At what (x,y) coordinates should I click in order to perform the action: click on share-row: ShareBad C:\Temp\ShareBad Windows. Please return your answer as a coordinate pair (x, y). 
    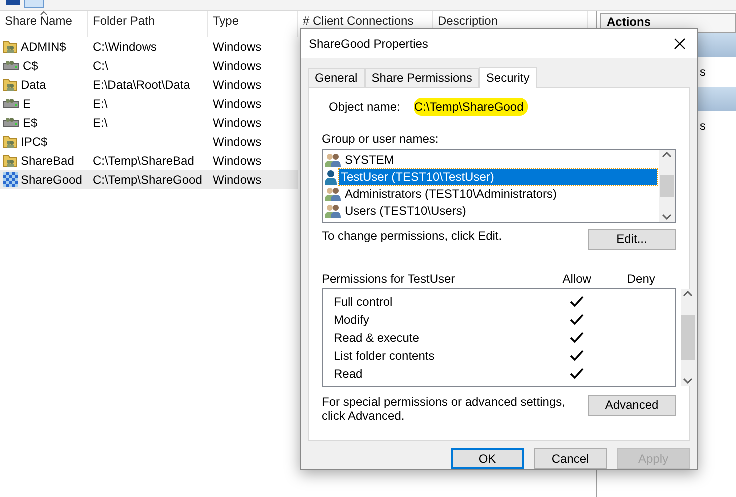
    Looking at the image, I should click on (149, 160).